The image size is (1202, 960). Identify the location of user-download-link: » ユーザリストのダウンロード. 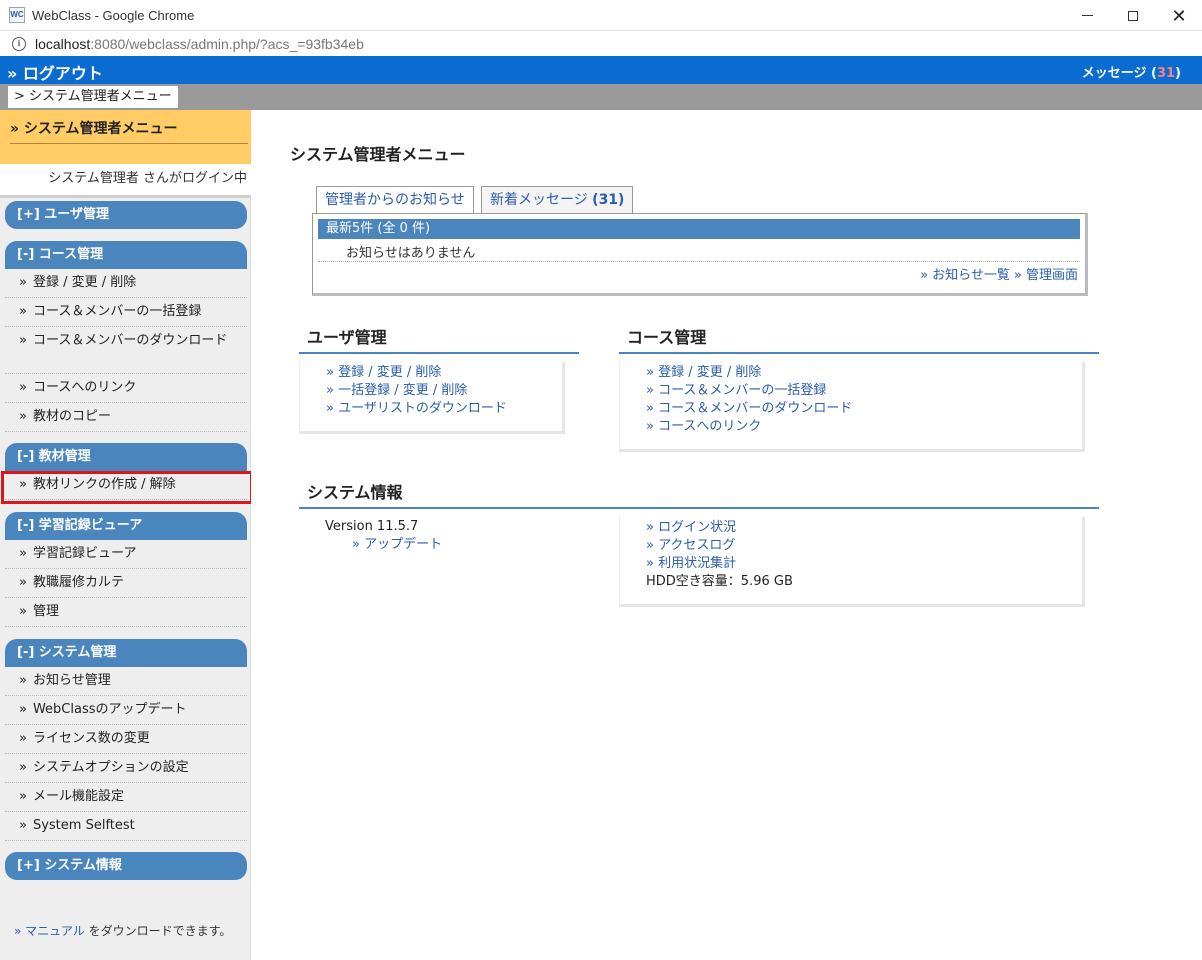
(444, 409).